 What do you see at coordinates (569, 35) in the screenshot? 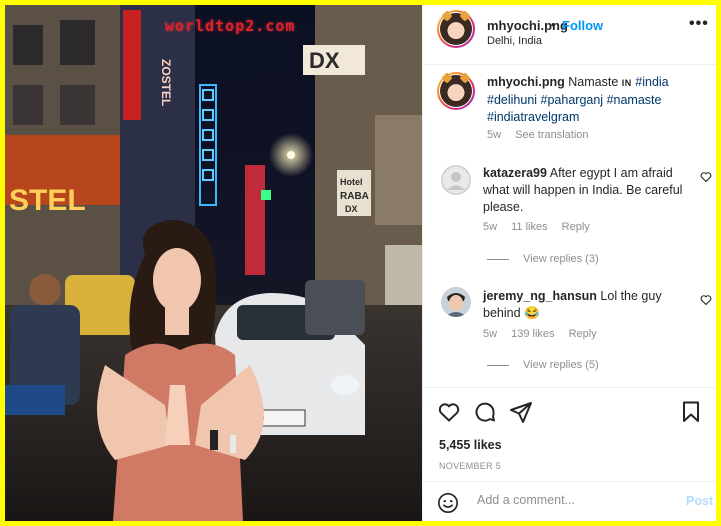
I see `post-header: mhyochi.png • Follow Delhi, India •••` at bounding box center [569, 35].